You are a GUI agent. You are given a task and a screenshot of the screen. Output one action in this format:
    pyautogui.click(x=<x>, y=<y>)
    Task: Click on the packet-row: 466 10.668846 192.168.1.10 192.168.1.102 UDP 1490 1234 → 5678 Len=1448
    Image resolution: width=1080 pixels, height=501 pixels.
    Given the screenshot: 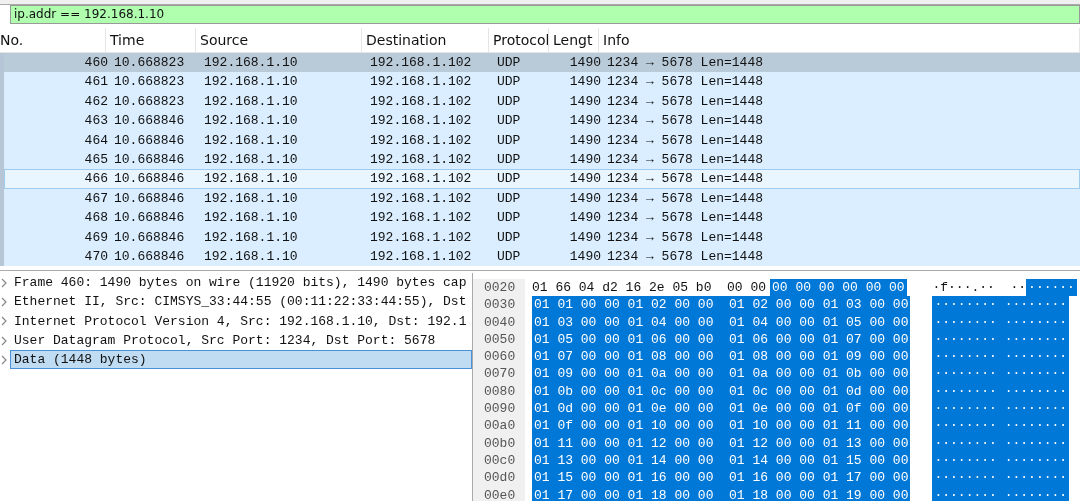 What is the action you would take?
    pyautogui.click(x=540, y=179)
    